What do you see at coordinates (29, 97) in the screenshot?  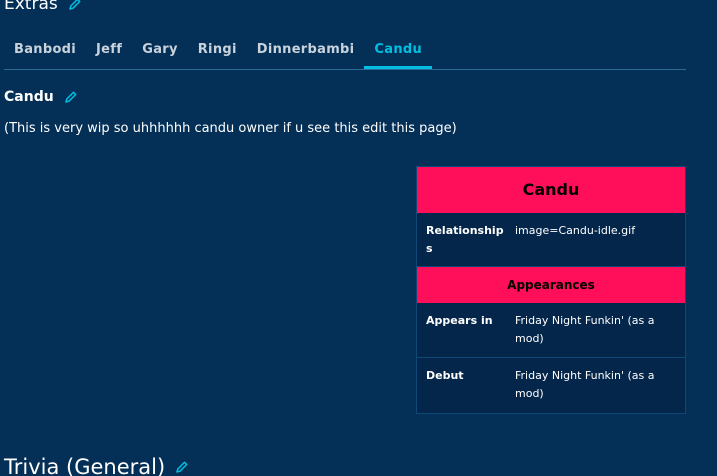 I see `candu-title: Candu` at bounding box center [29, 97].